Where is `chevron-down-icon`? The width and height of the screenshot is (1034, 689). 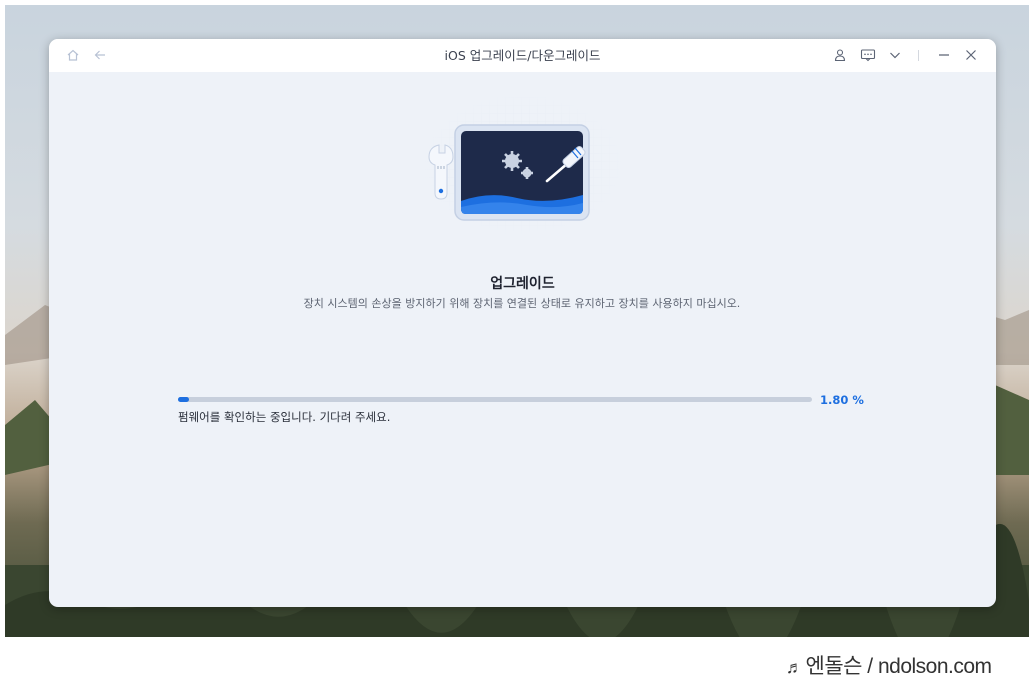
chevron-down-icon is located at coordinates (895, 55).